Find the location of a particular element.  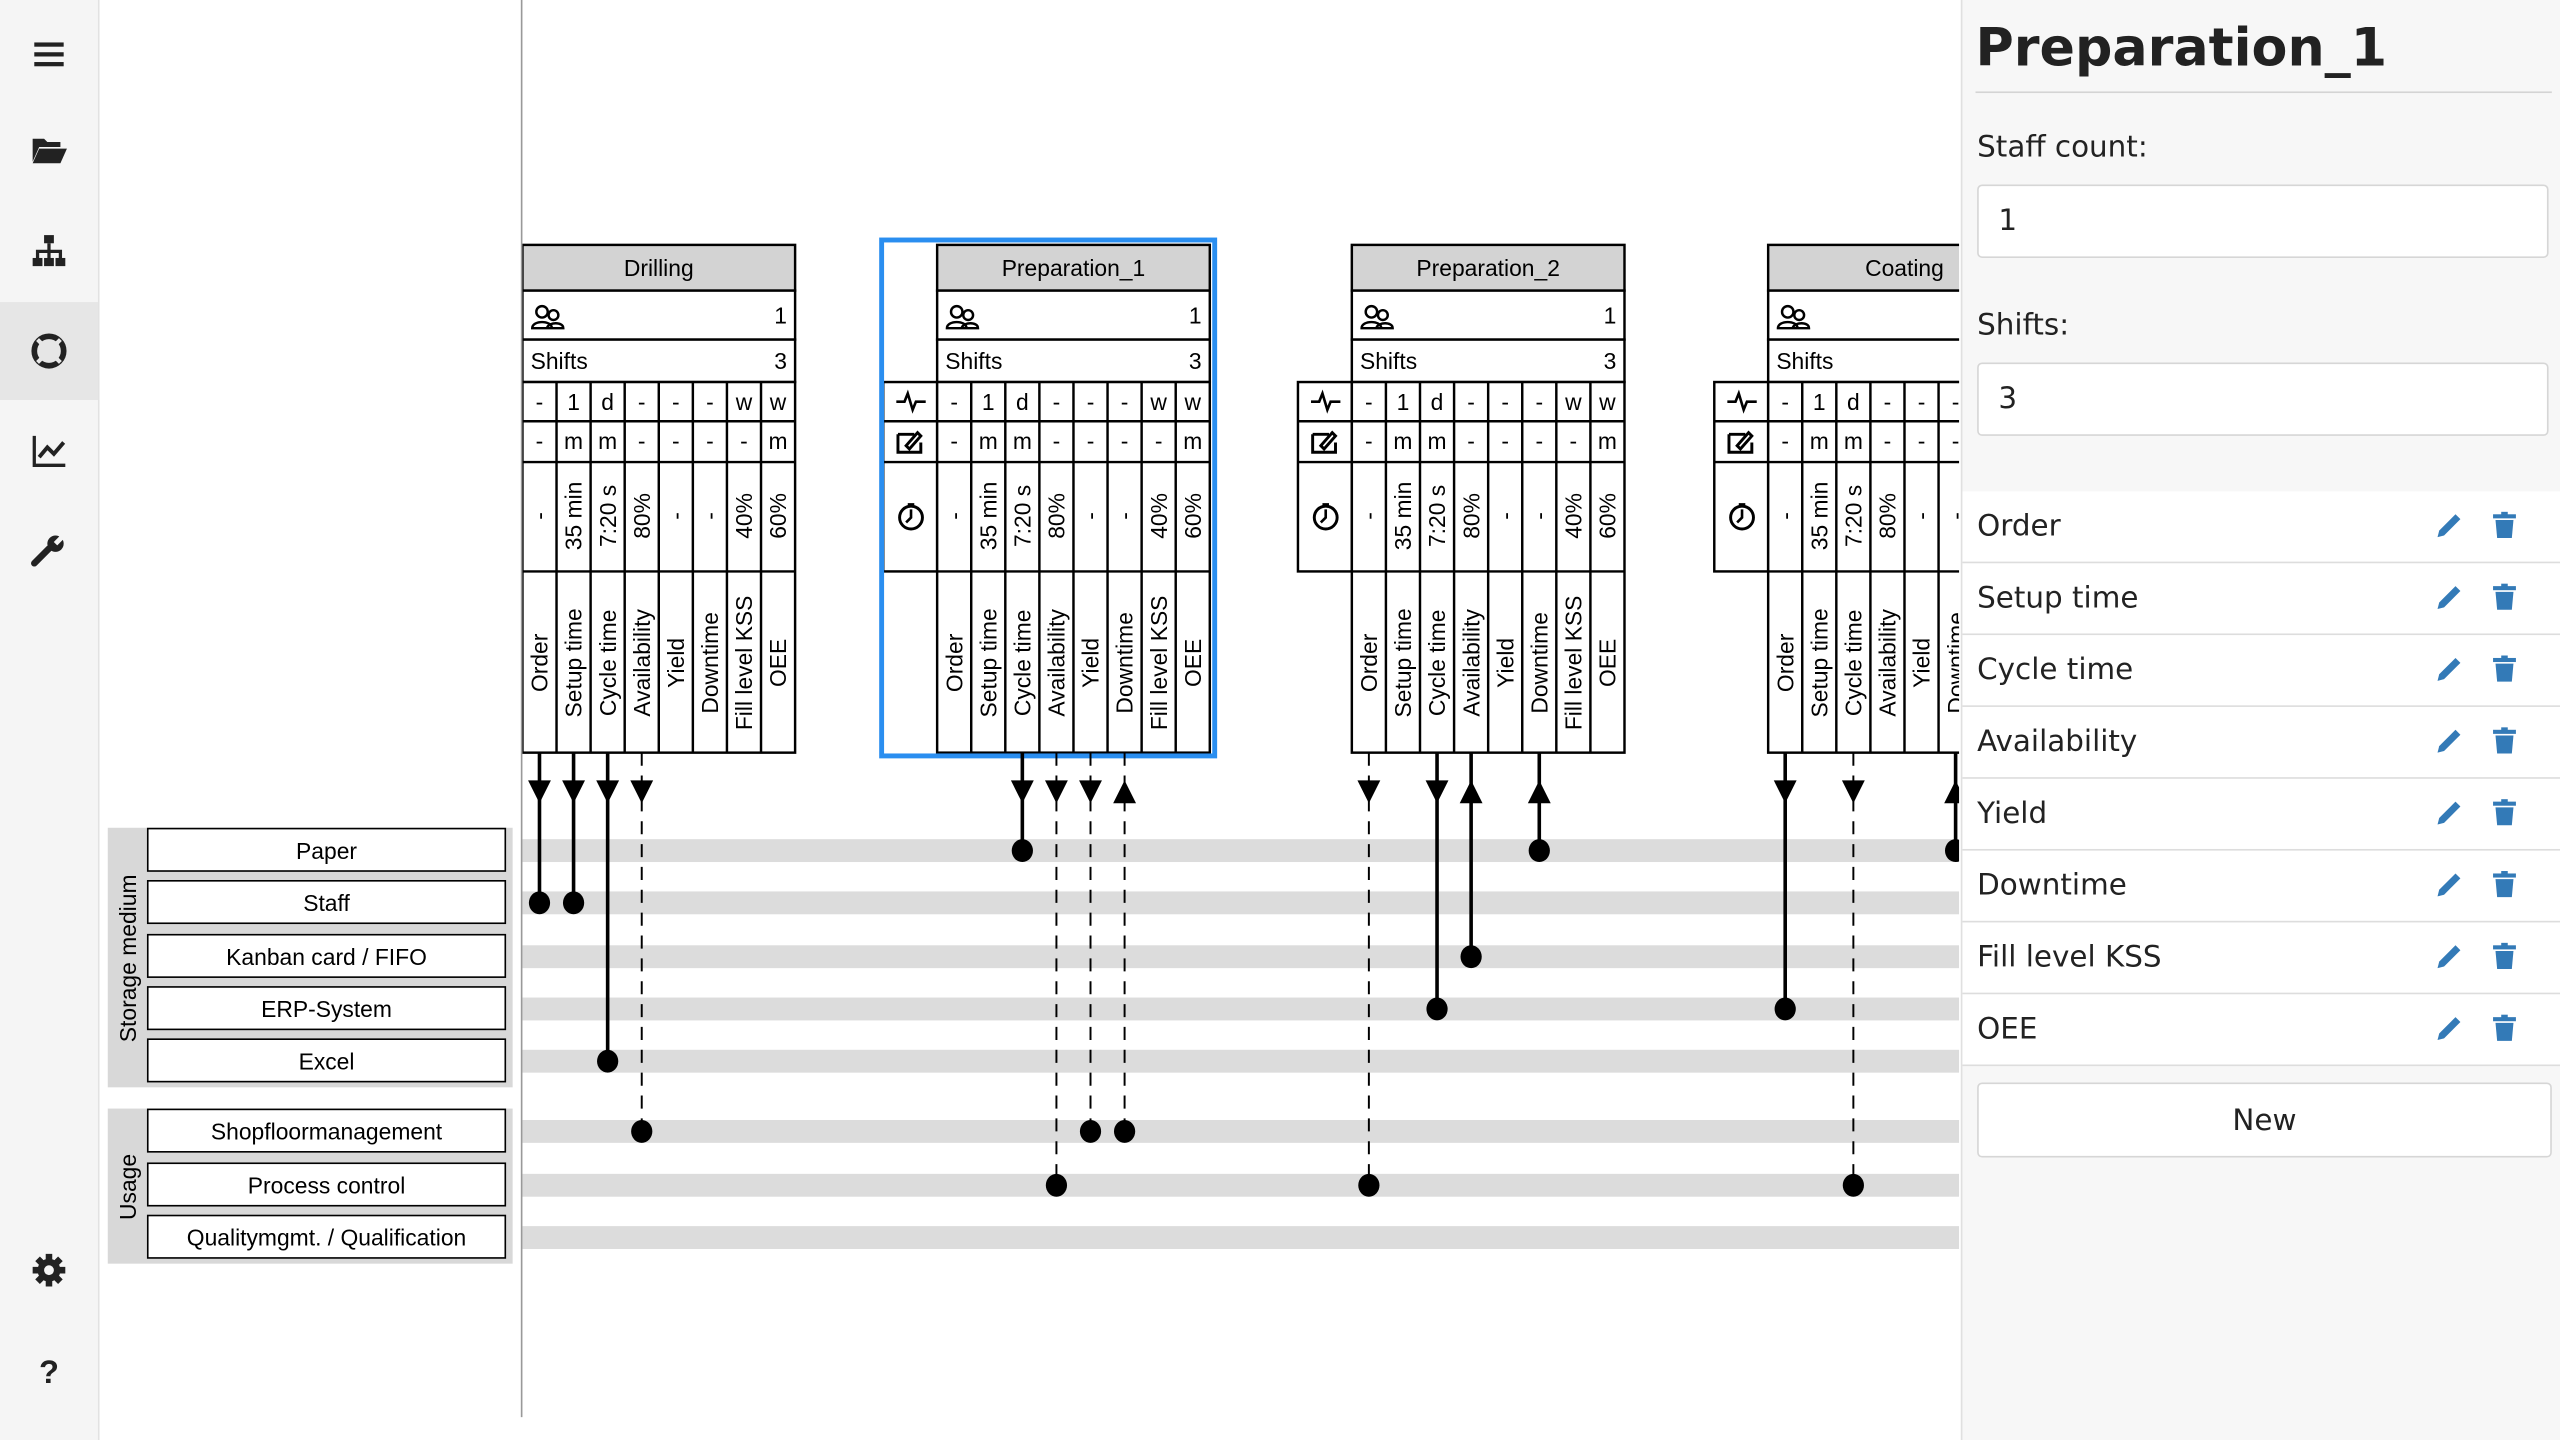

tools-button is located at coordinates (49, 552).